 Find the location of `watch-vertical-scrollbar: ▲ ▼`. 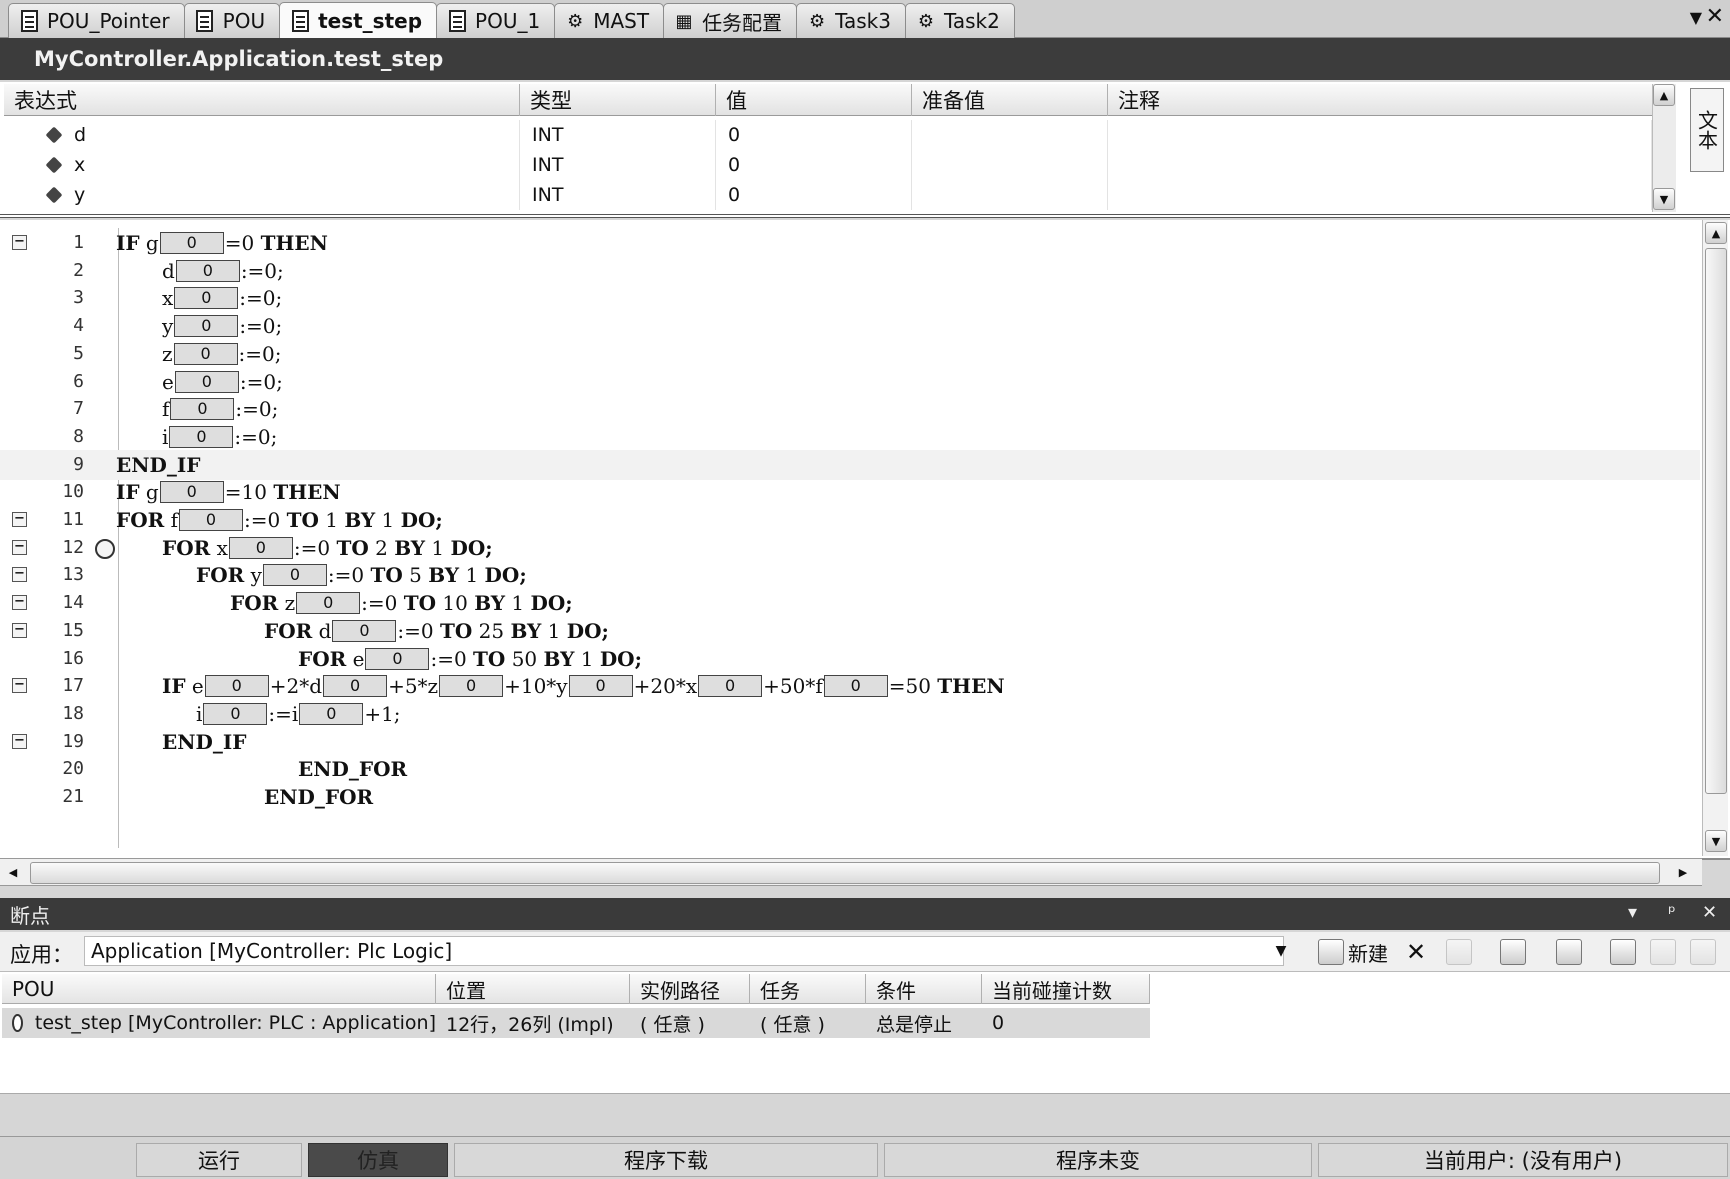

watch-vertical-scrollbar: ▲ ▼ is located at coordinates (1664, 148).